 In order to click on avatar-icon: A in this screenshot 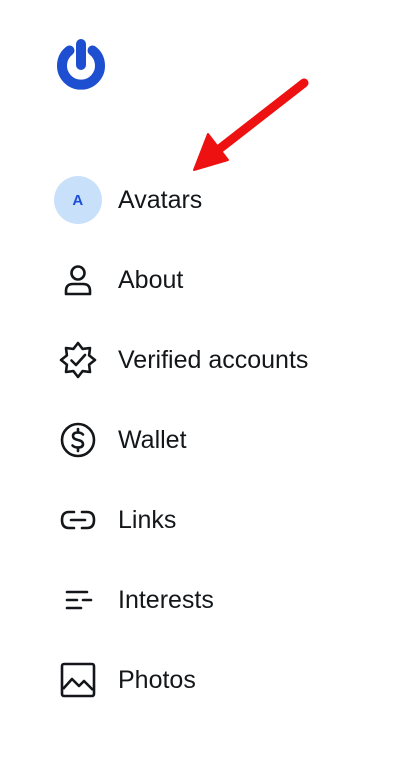, I will do `click(78, 200)`.